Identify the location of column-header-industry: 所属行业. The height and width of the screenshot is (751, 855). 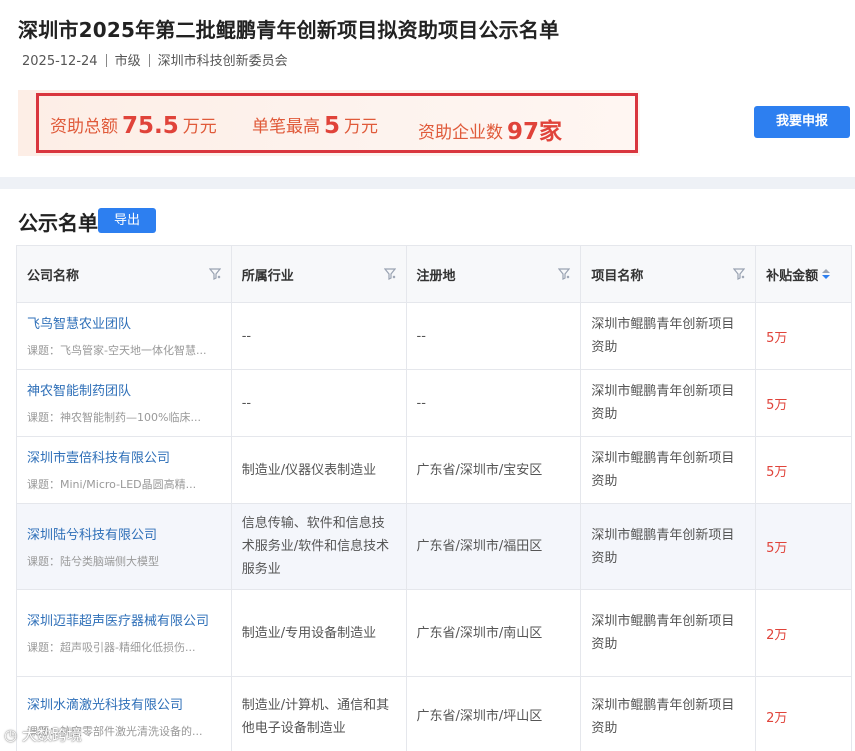
(319, 274).